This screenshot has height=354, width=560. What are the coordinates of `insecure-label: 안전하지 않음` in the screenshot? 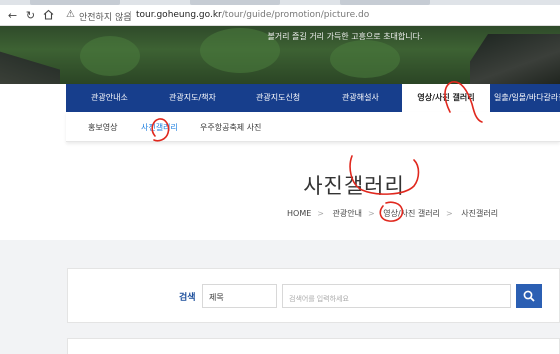 It's located at (105, 16).